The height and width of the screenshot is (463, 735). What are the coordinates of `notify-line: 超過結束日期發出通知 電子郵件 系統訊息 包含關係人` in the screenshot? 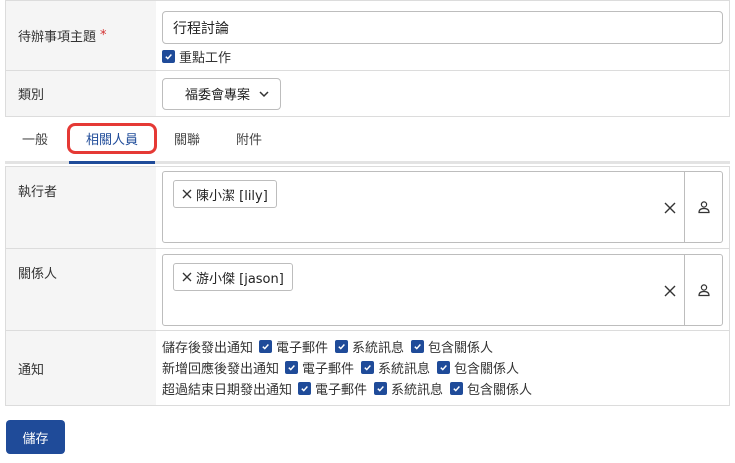 It's located at (442, 388).